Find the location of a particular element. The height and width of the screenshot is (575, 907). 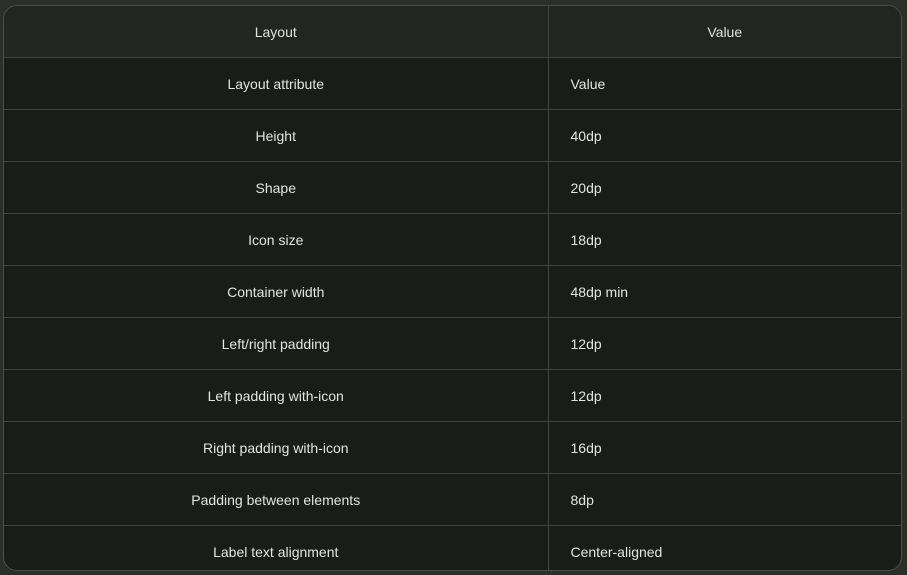

cell-layout-attribute: Icon size is located at coordinates (276, 239).